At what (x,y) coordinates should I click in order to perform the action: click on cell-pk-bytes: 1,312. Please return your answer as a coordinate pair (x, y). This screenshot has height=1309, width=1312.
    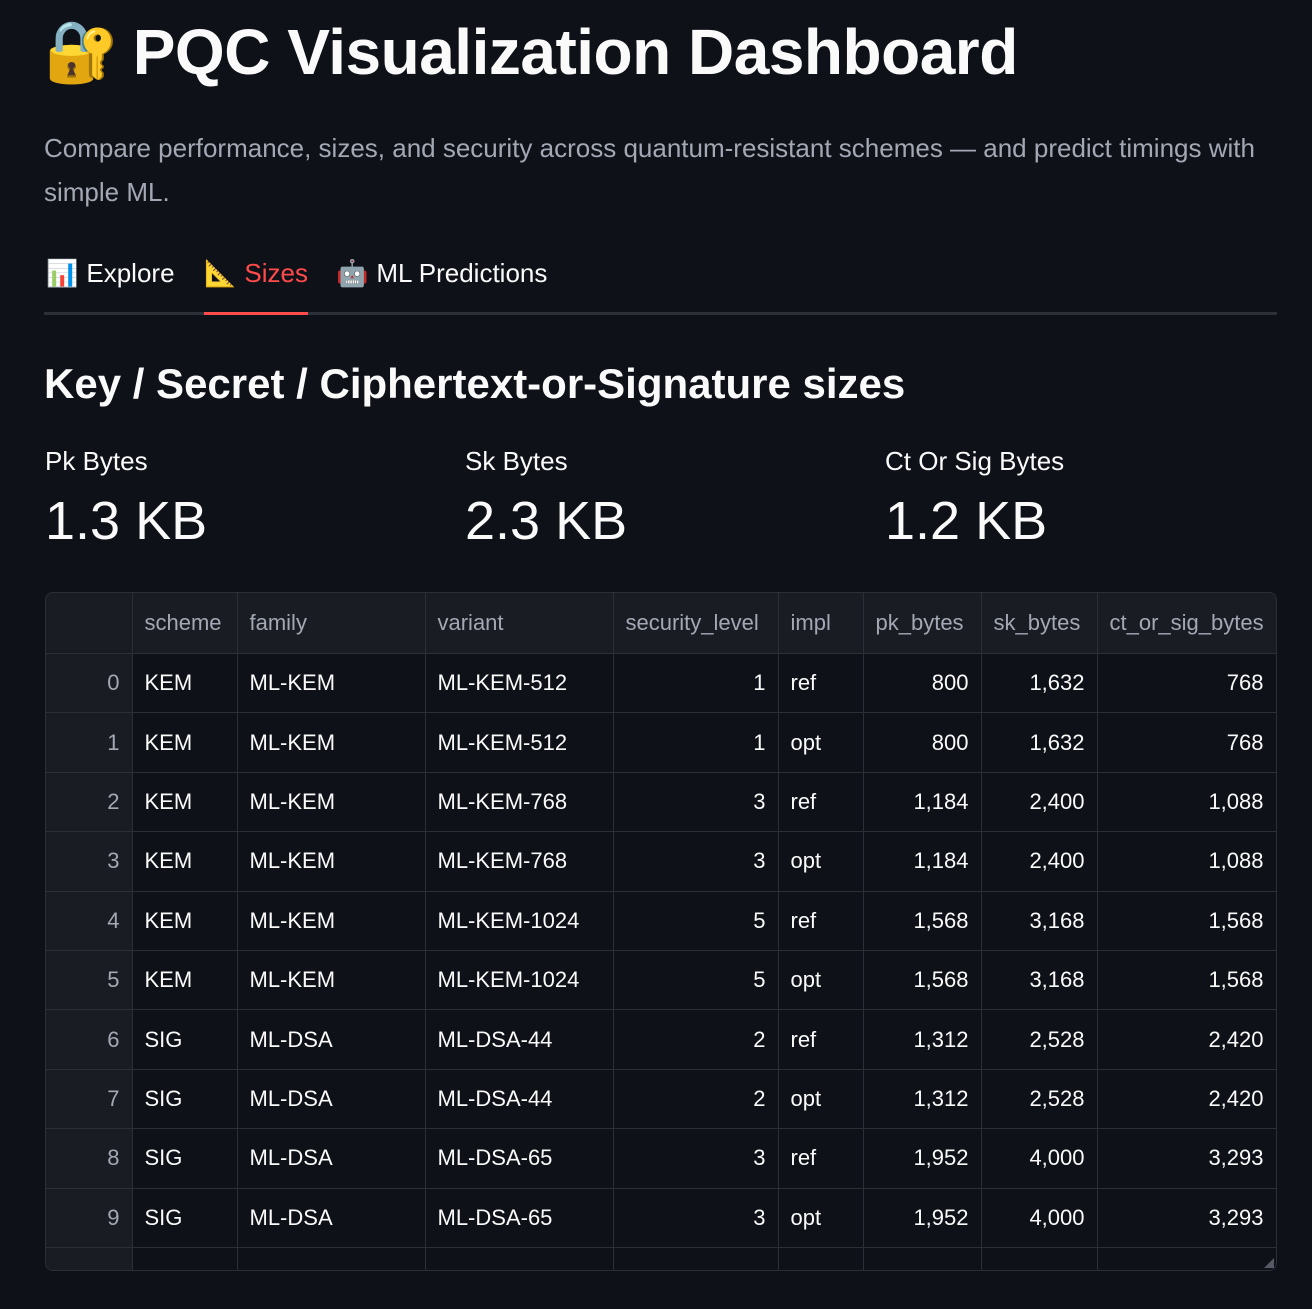
    Looking at the image, I should click on (922, 1099).